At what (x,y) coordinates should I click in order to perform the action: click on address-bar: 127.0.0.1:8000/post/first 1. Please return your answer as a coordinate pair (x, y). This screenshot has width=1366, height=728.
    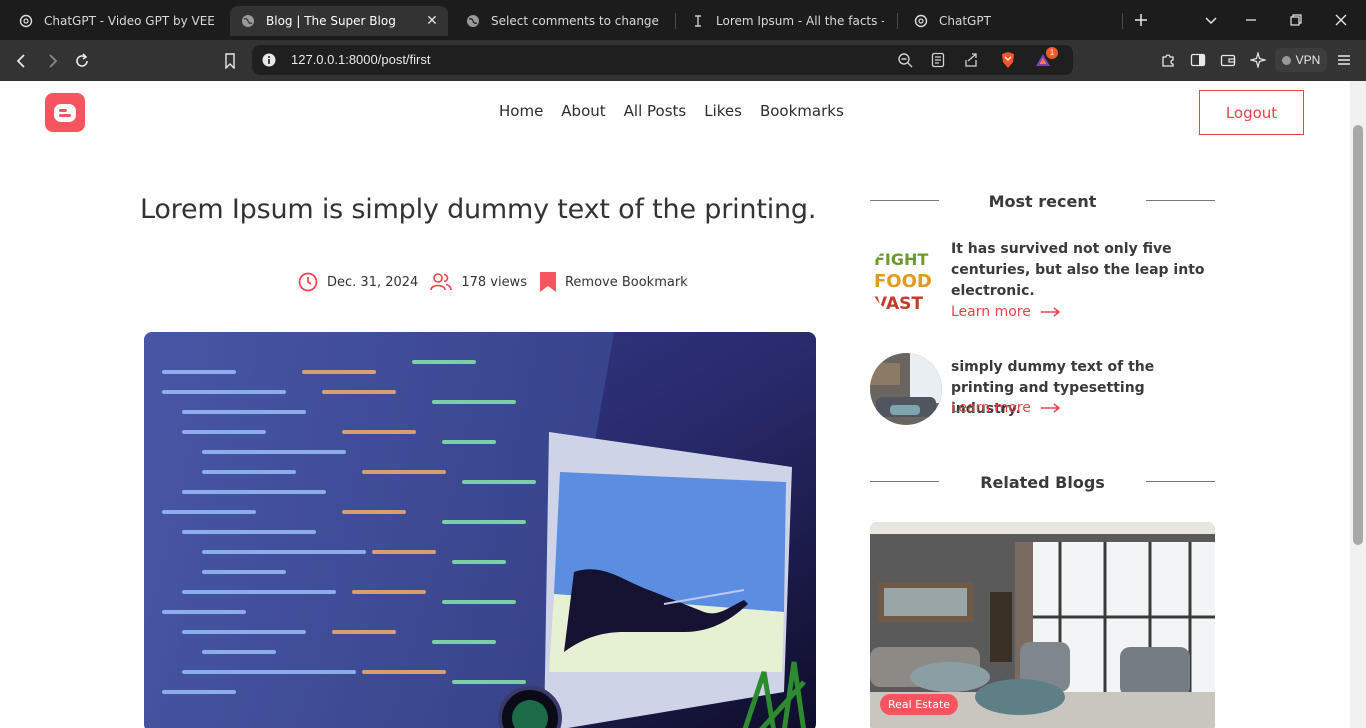
    Looking at the image, I should click on (662, 60).